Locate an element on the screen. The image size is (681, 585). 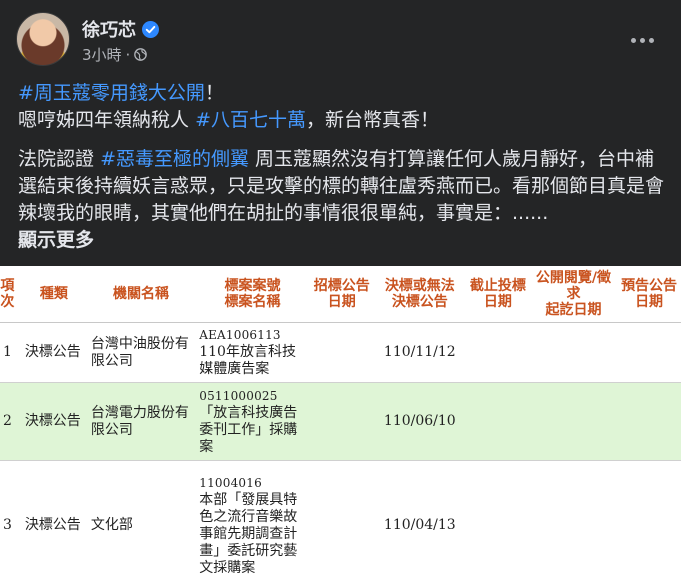
post-line-2: 嗯哼姊四年領納稅人 #八百七十萬，新台幣真香！ is located at coordinates (228, 120).